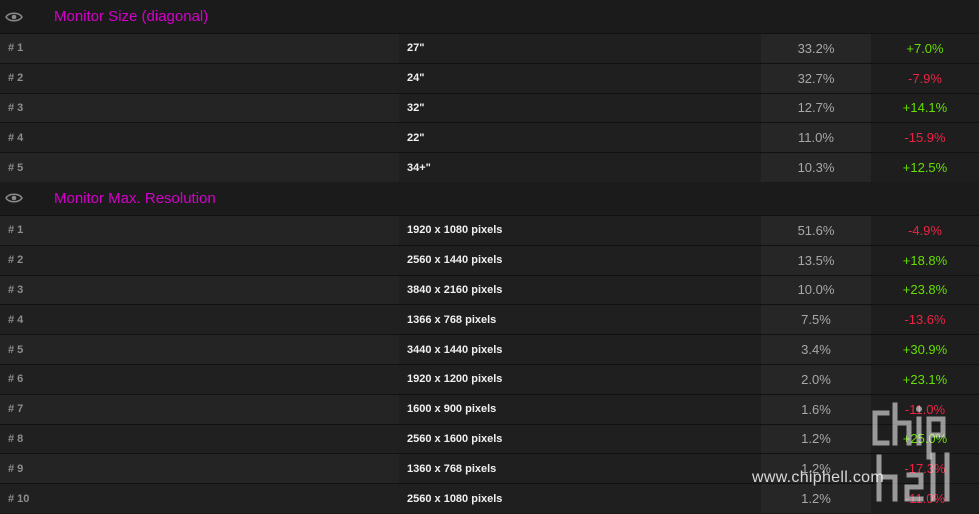  I want to click on item-name: 34+", so click(580, 167).